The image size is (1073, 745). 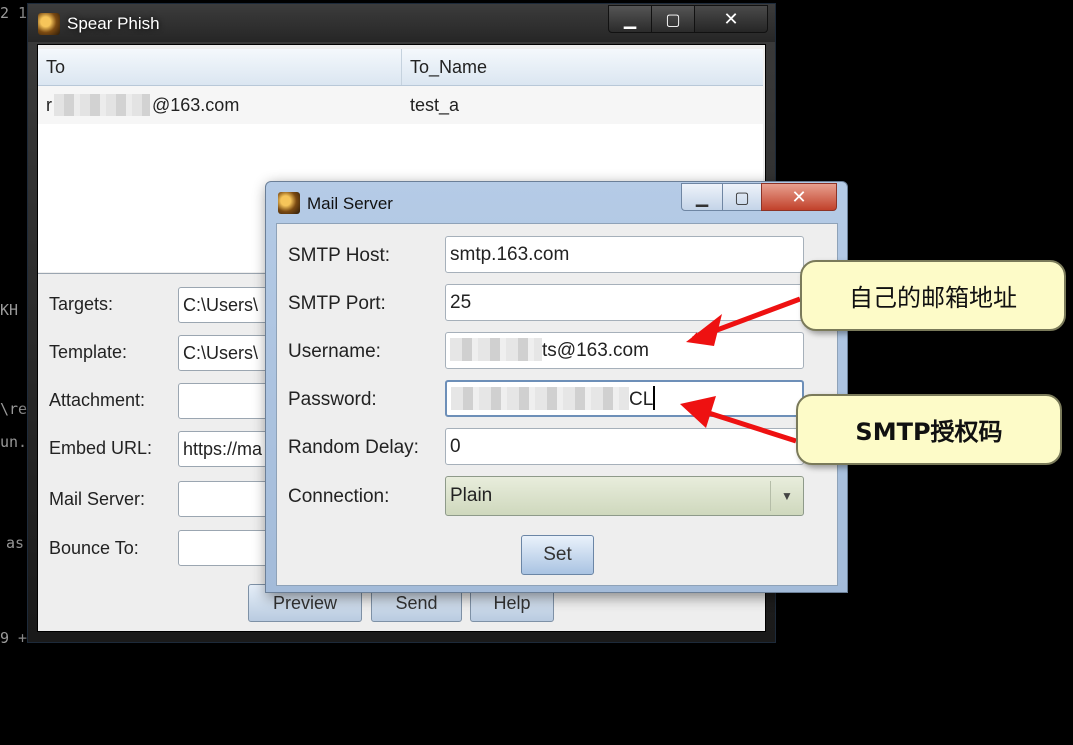 What do you see at coordinates (113, 23) in the screenshot?
I see `window-title: Spear Phish` at bounding box center [113, 23].